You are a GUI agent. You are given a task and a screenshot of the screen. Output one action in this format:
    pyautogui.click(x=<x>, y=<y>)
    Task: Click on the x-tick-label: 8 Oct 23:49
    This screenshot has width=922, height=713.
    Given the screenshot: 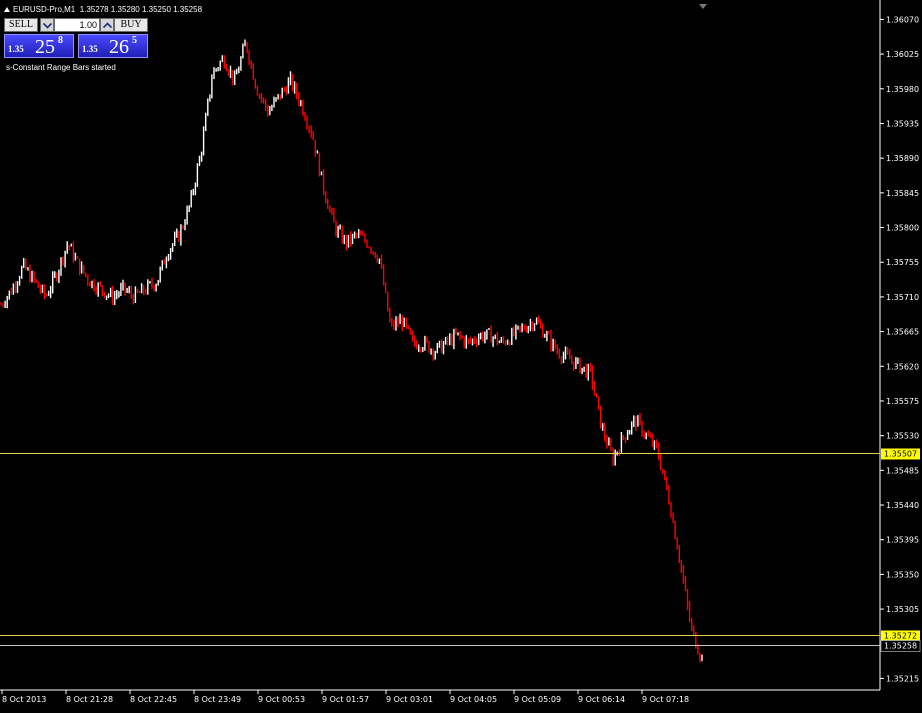 What is the action you would take?
    pyautogui.click(x=217, y=699)
    